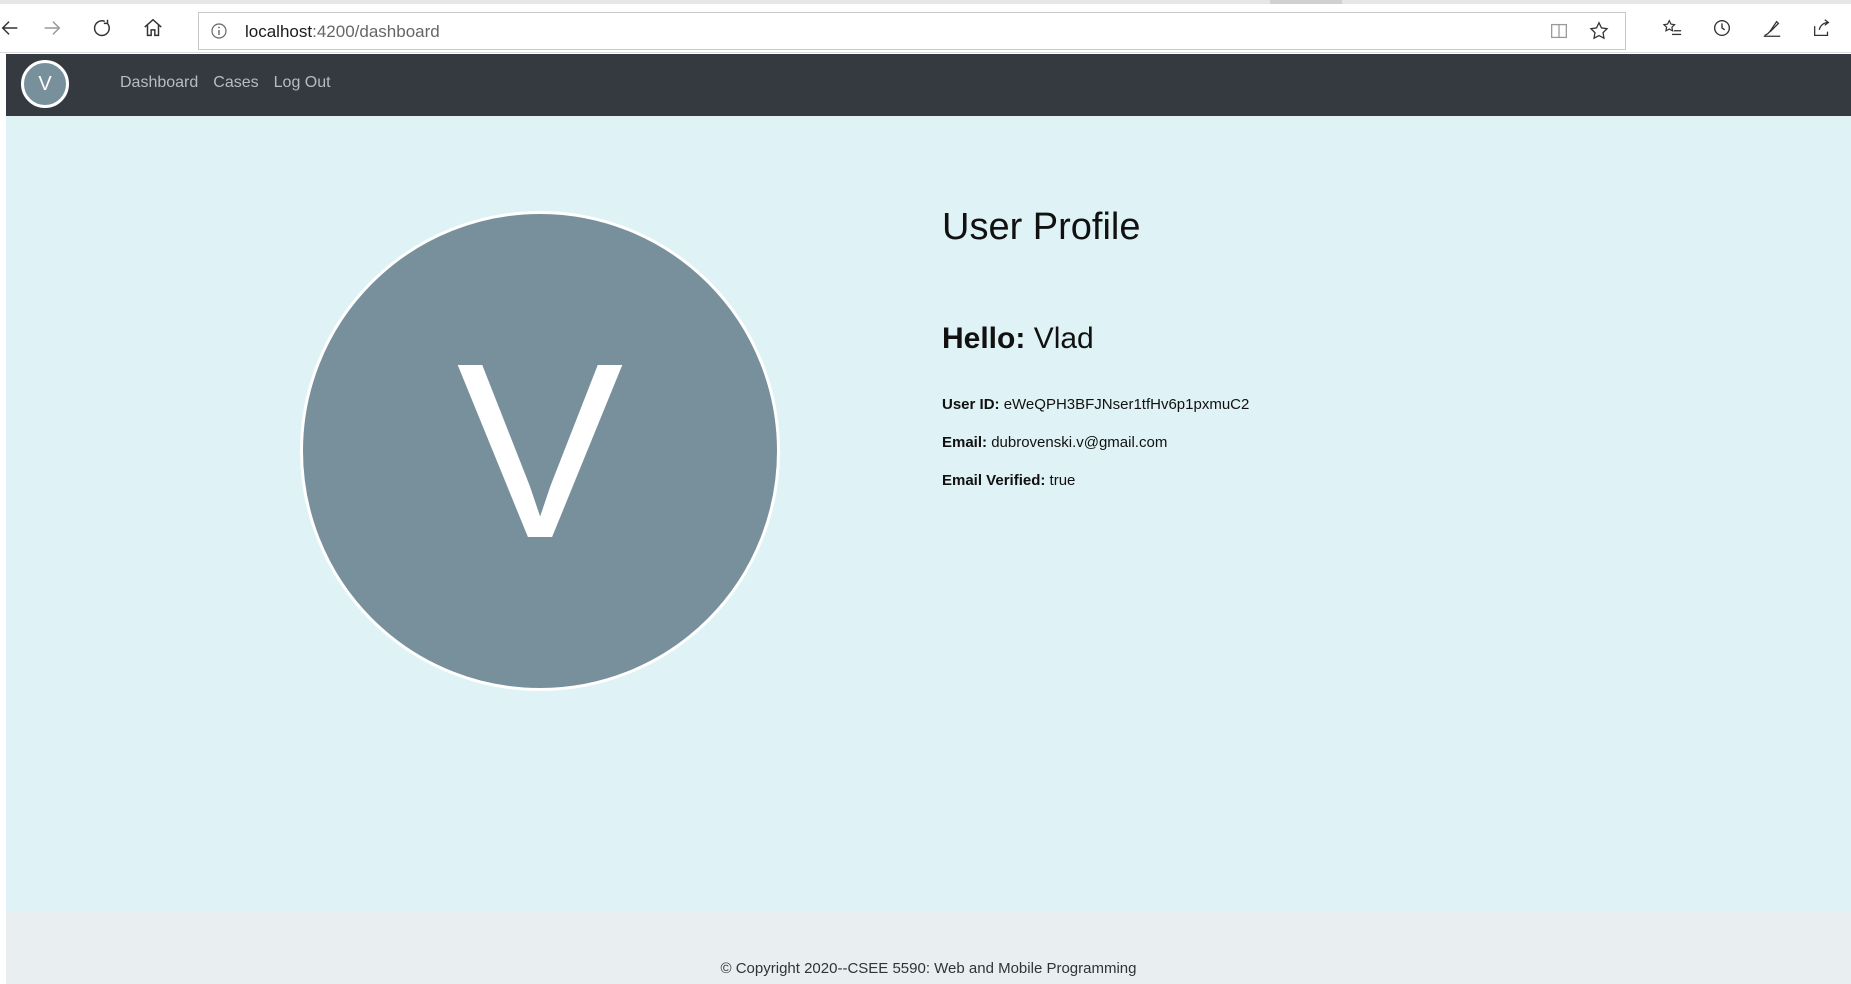  I want to click on reading-view-icon, so click(1559, 31).